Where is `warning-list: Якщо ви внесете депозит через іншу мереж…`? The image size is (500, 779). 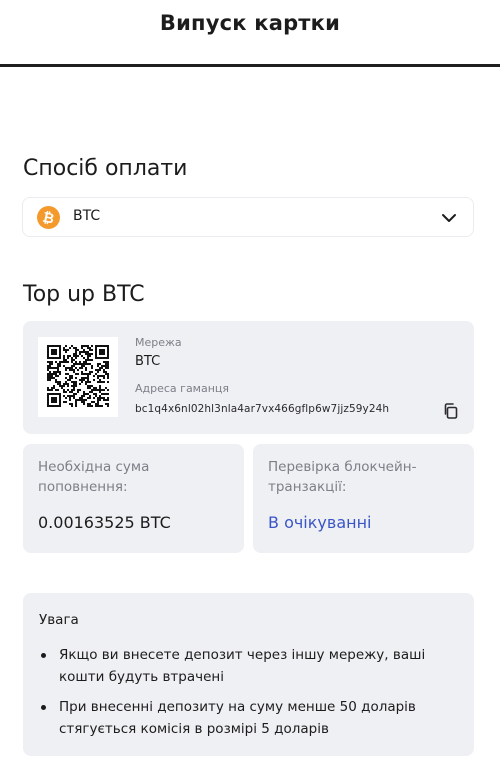 warning-list: Якщо ви внесете депозит через іншу мереж… is located at coordinates (249, 696).